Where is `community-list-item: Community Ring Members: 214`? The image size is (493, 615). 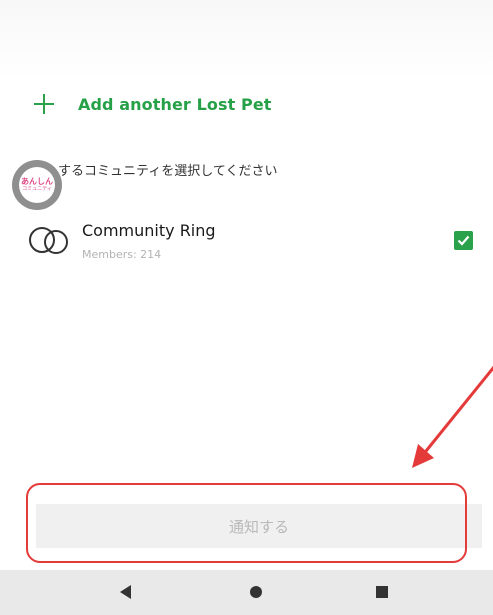 community-list-item: Community Ring Members: 214 is located at coordinates (256, 239).